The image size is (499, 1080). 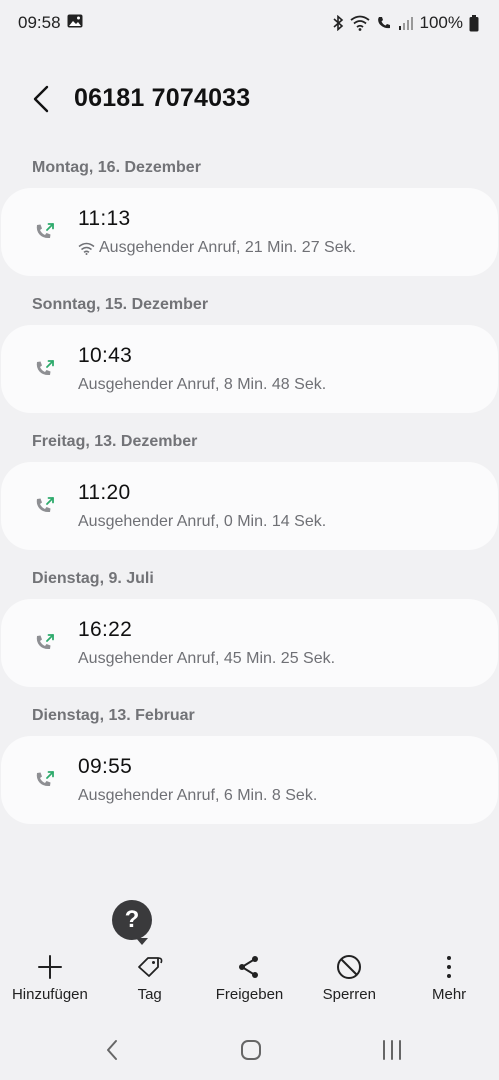 I want to click on call-entry: 10:43 Ausgehender Anruf, 8 Min. 48 Sek., so click(x=249, y=369).